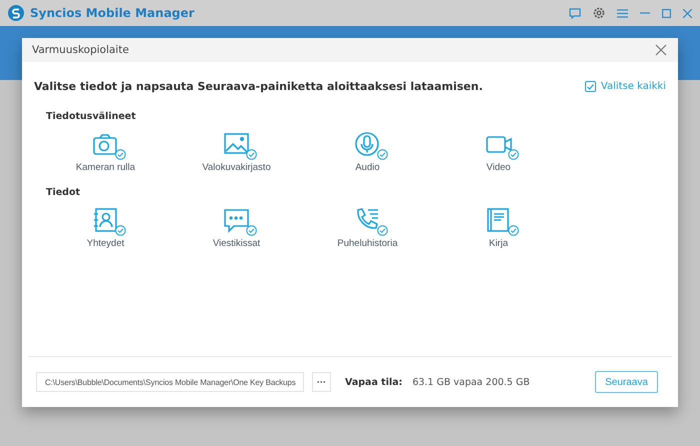 This screenshot has height=446, width=700. I want to click on category-item: Valokuvakirjasto, so click(236, 151).